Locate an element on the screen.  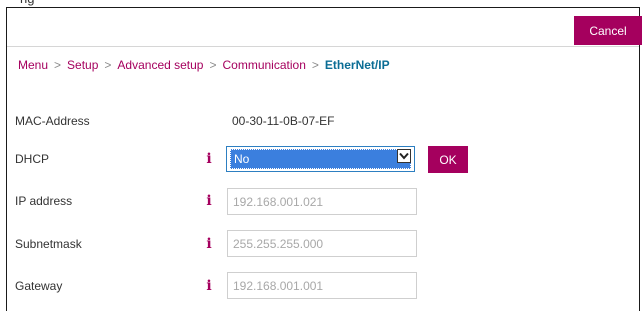
dhcp-label: DHCP is located at coordinates (32, 159).